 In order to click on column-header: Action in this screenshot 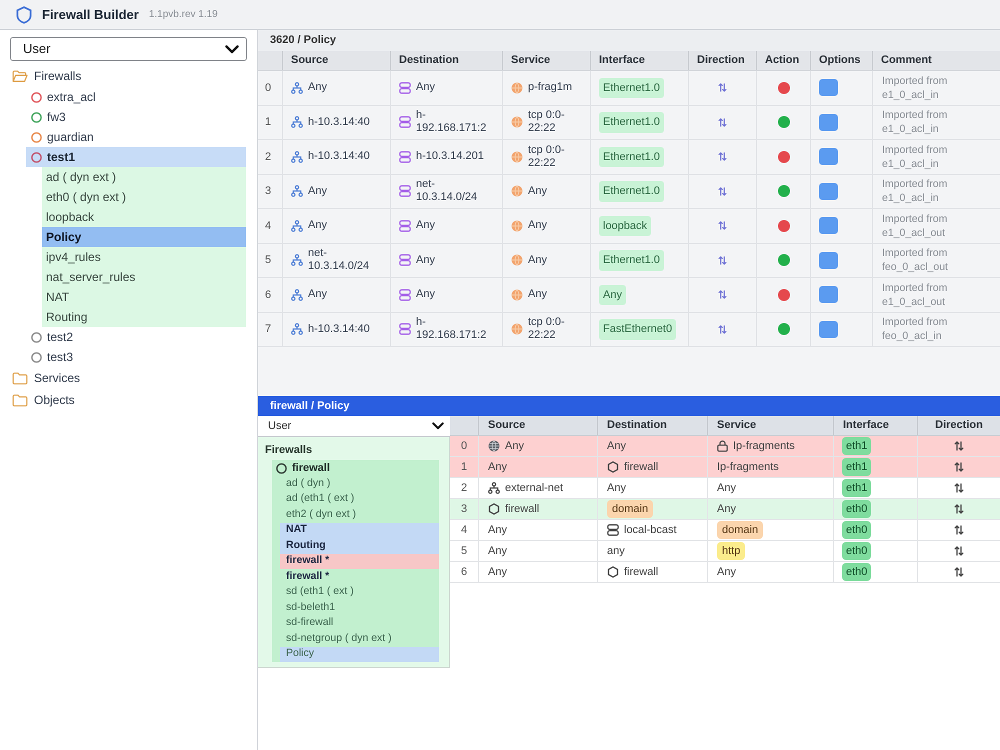, I will do `click(782, 60)`.